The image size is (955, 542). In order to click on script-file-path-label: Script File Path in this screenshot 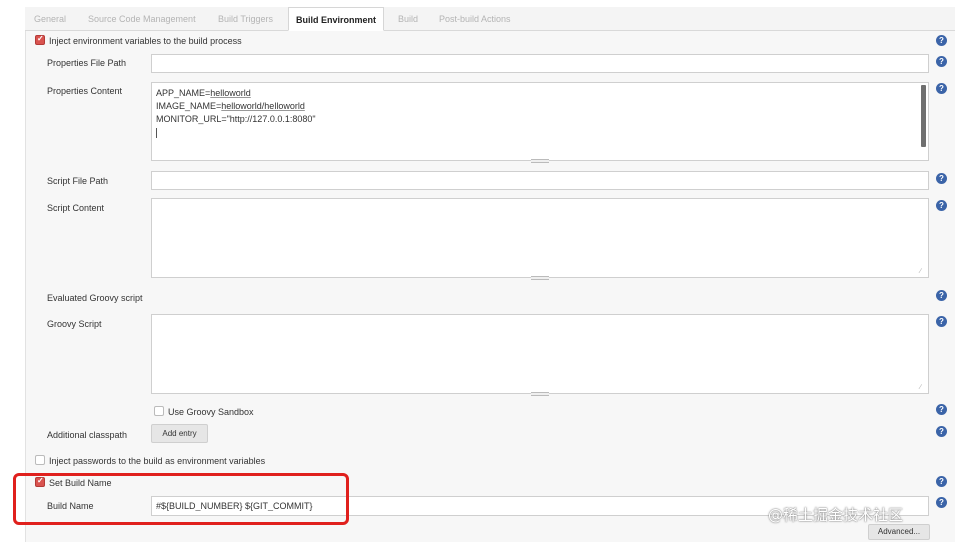, I will do `click(78, 181)`.